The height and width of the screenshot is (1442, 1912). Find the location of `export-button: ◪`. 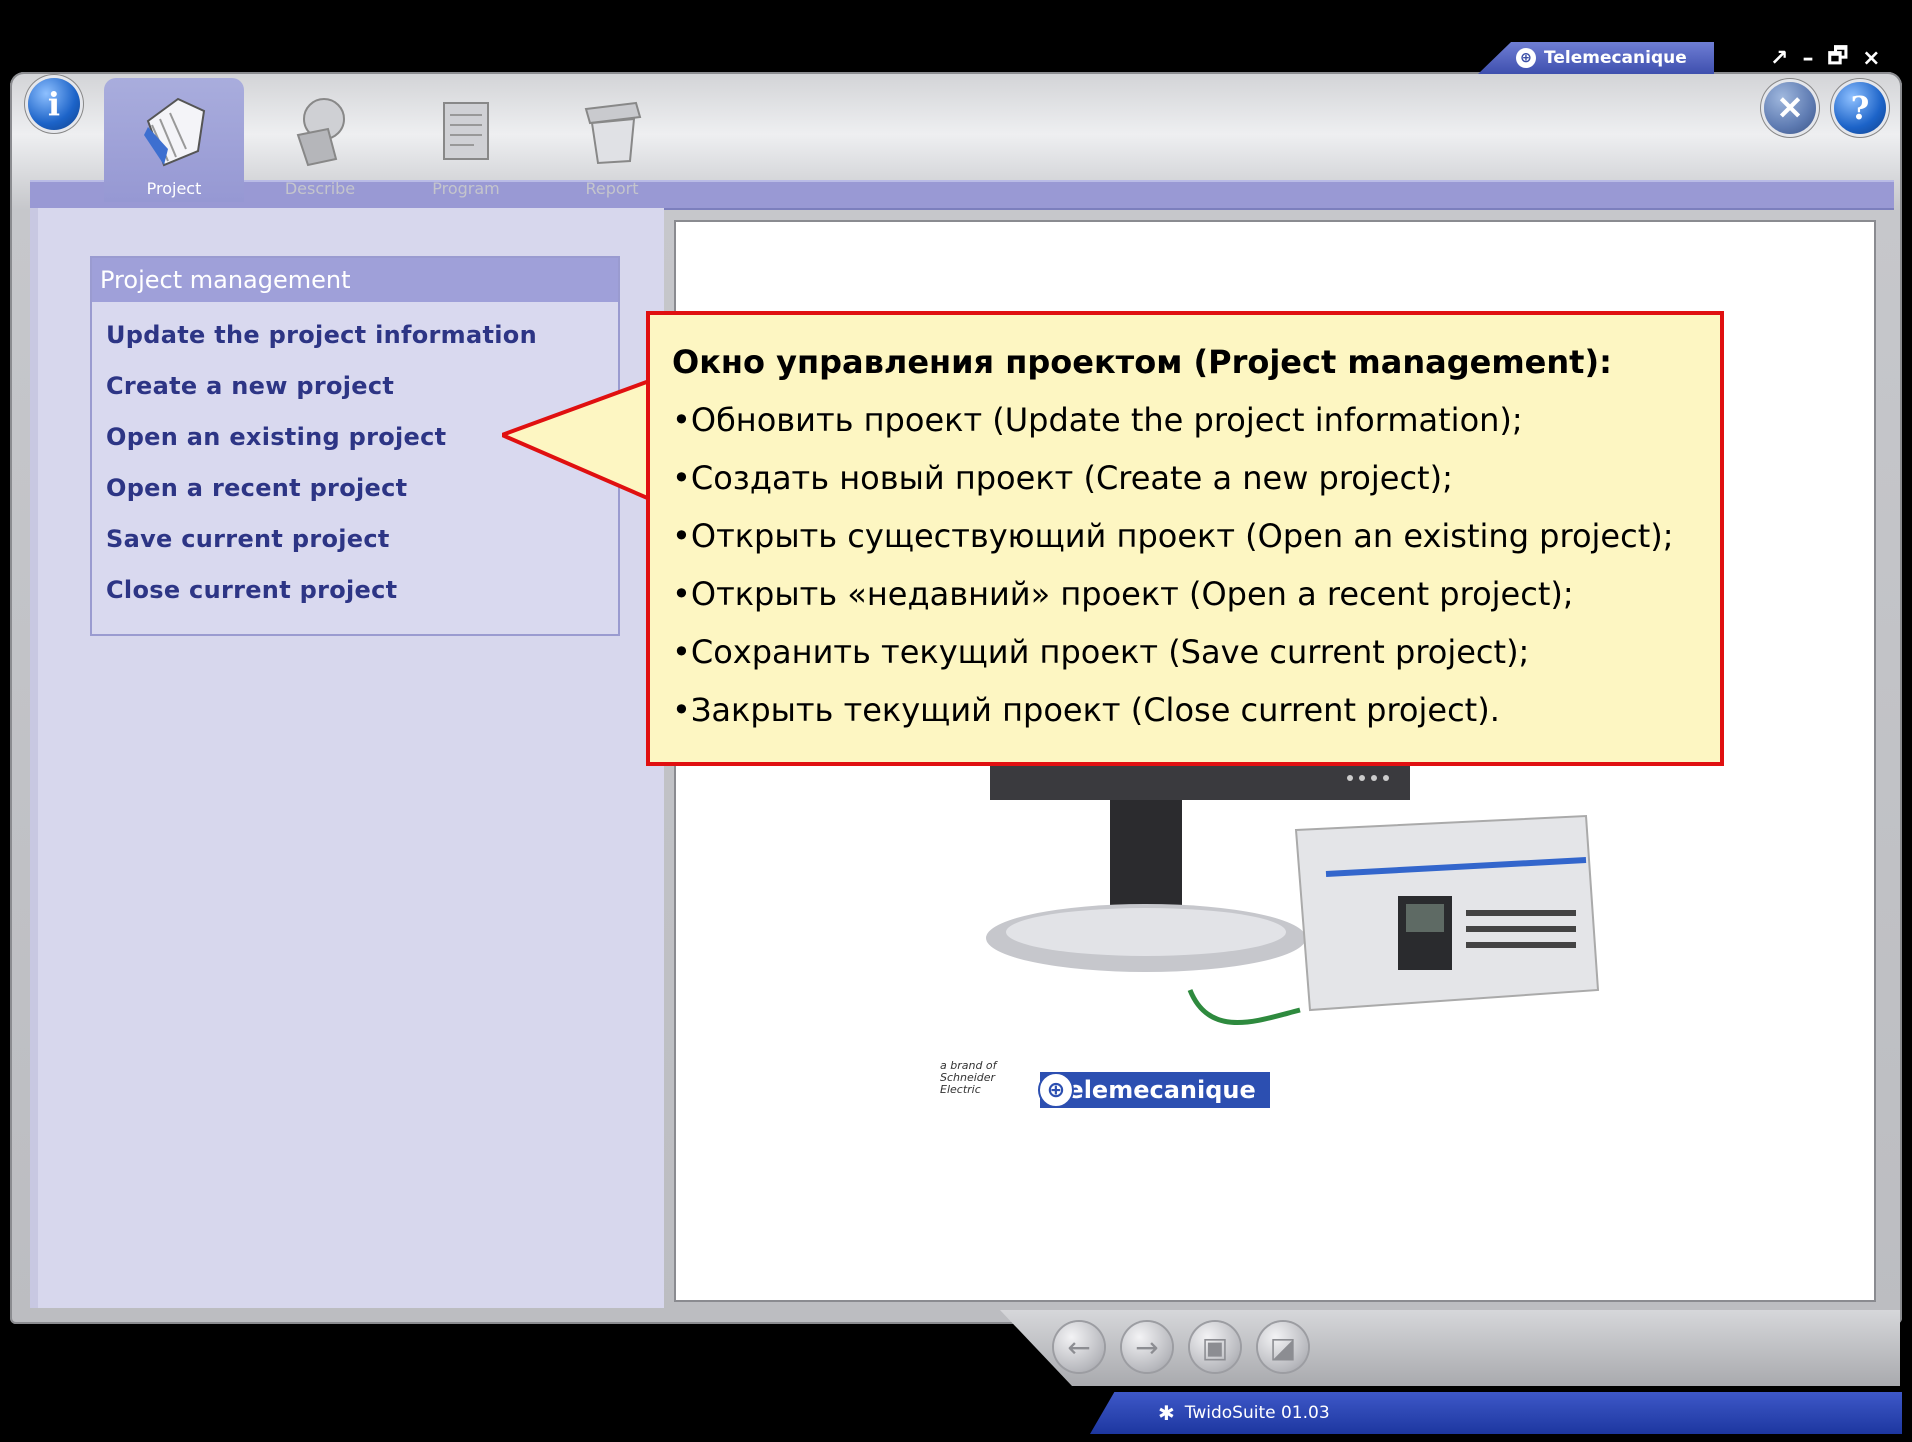

export-button: ◪ is located at coordinates (1283, 1347).